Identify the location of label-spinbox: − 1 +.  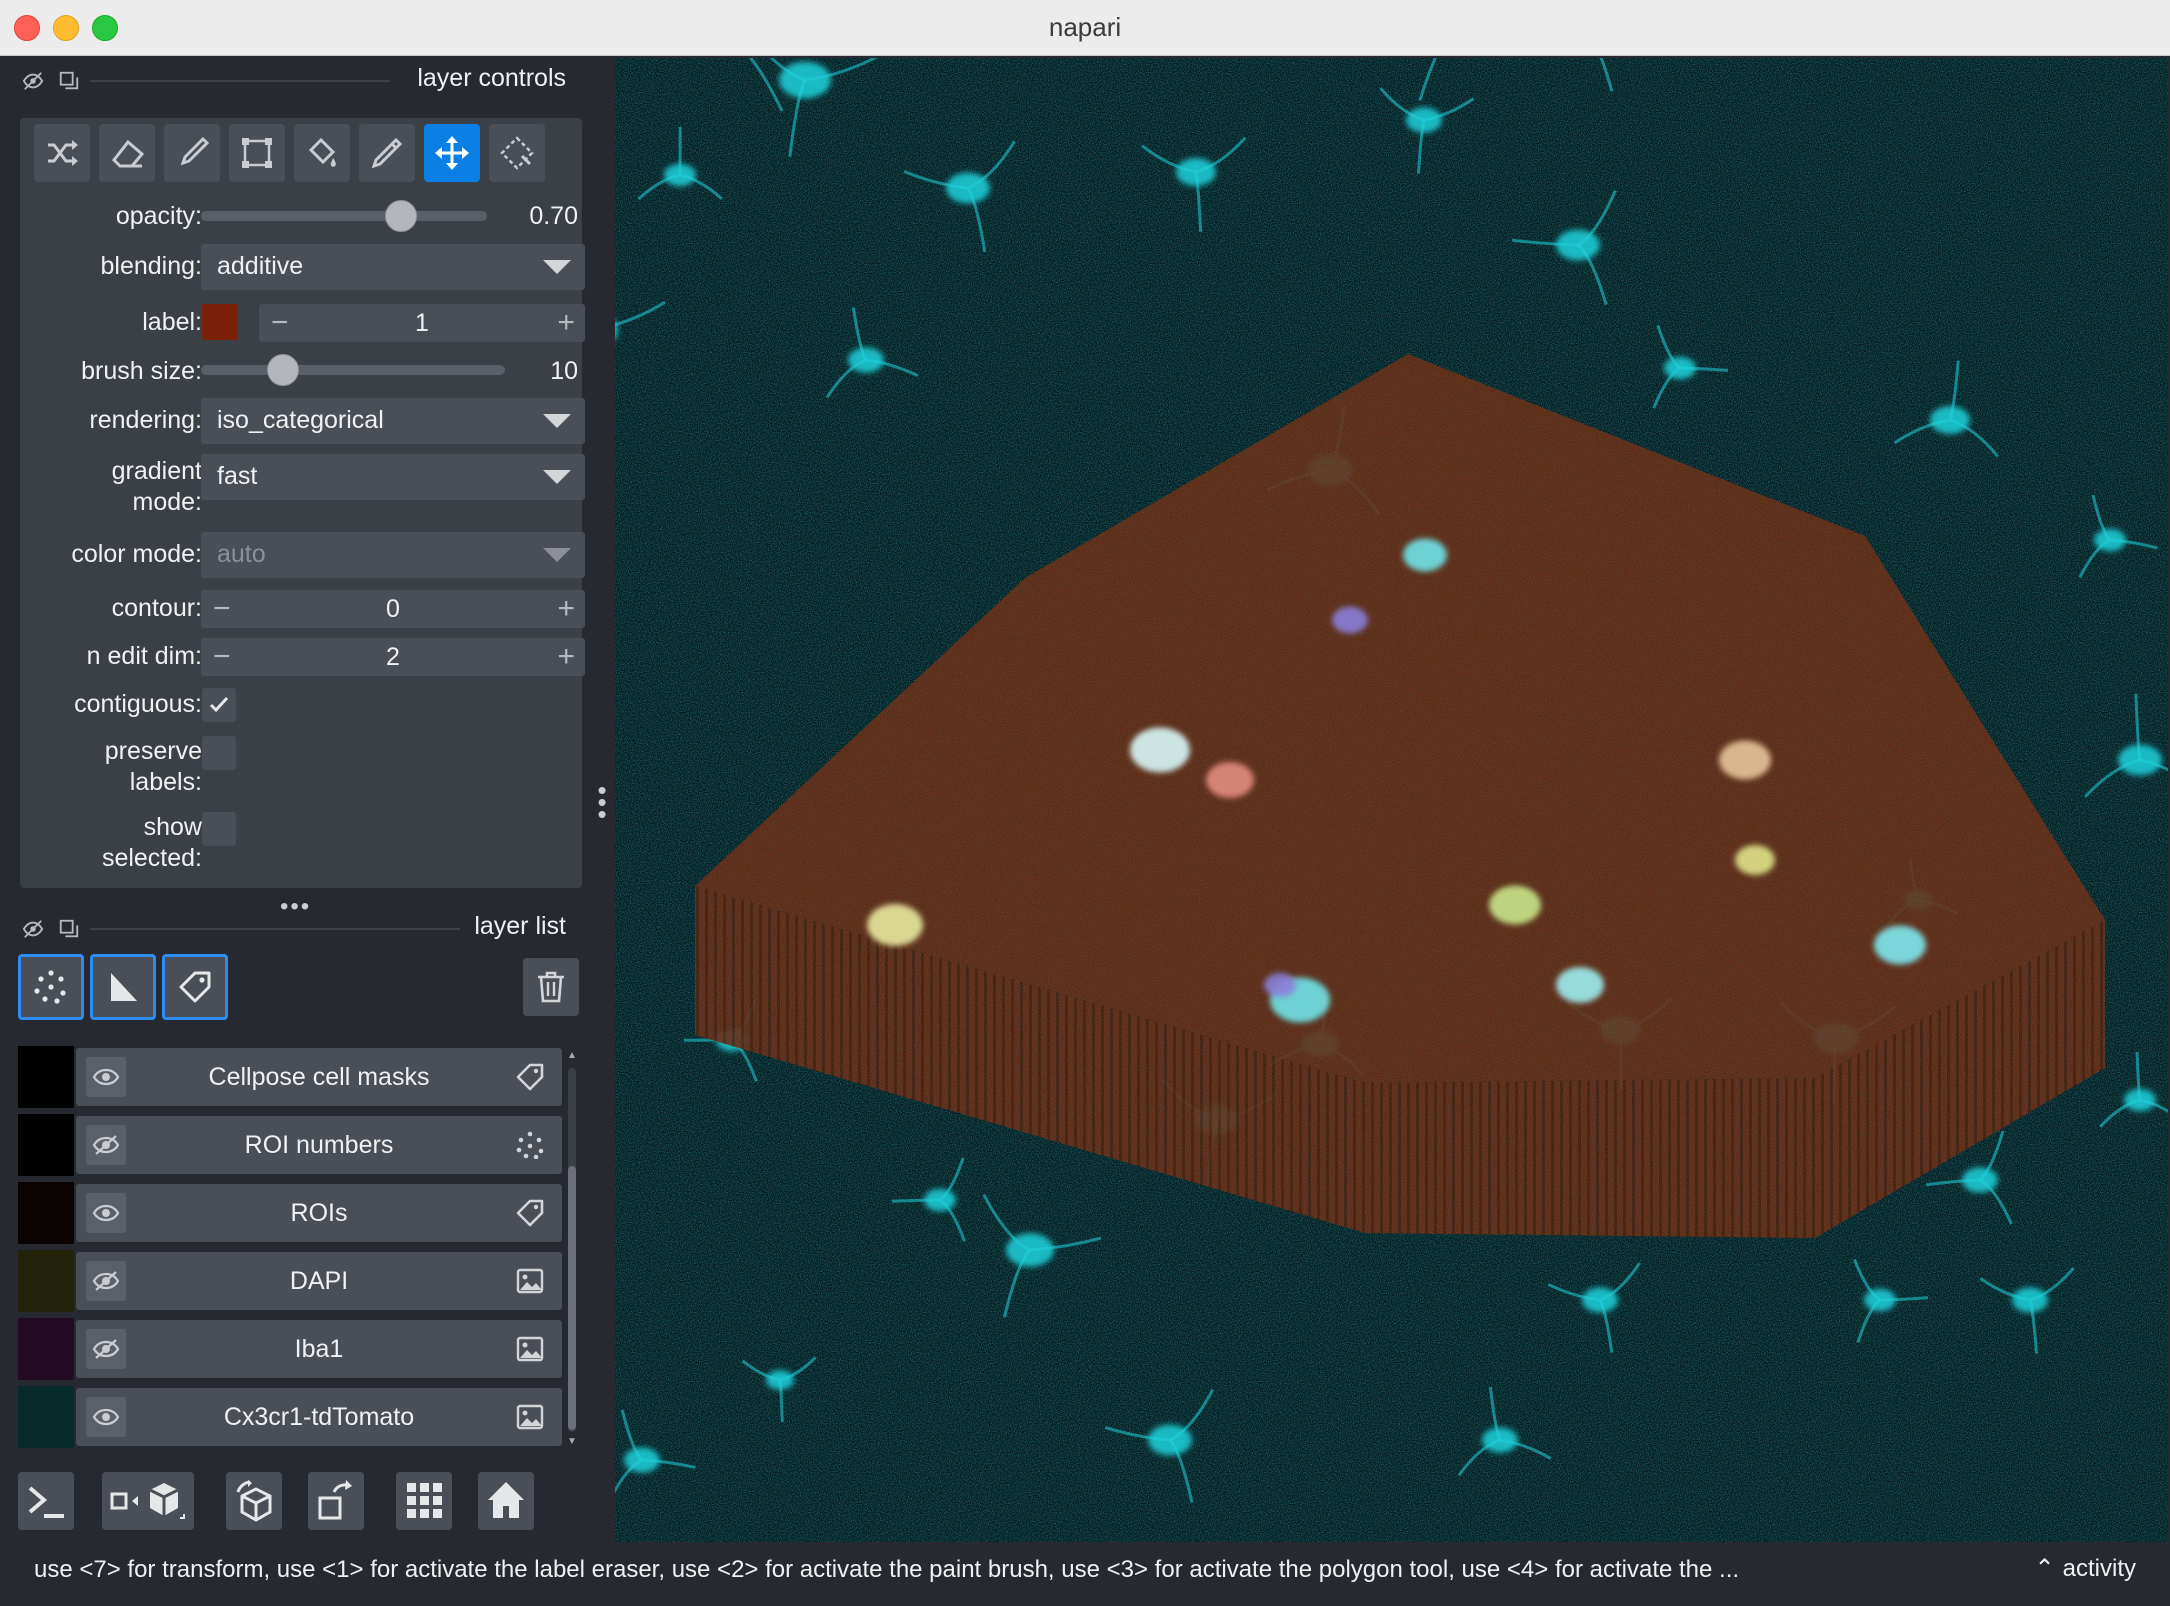
(422, 323).